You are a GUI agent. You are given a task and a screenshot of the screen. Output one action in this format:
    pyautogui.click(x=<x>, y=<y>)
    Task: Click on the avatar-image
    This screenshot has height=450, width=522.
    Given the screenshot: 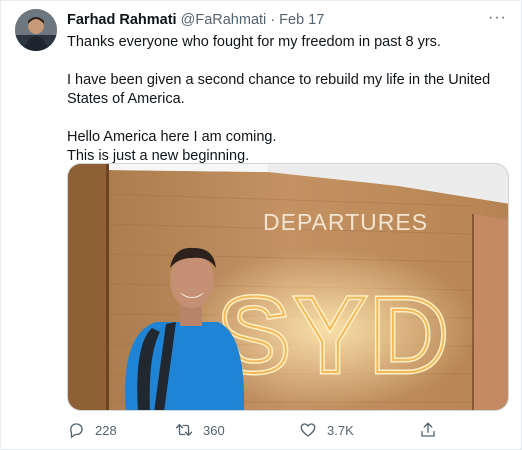 What is the action you would take?
    pyautogui.click(x=36, y=30)
    